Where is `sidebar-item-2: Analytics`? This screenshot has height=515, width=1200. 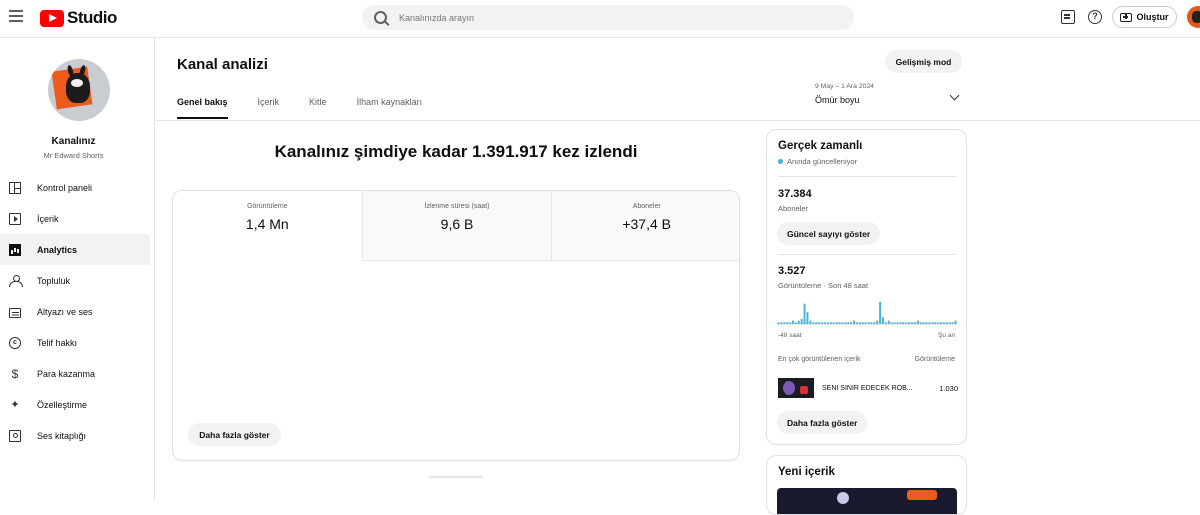
sidebar-item-2: Analytics is located at coordinates (75, 249).